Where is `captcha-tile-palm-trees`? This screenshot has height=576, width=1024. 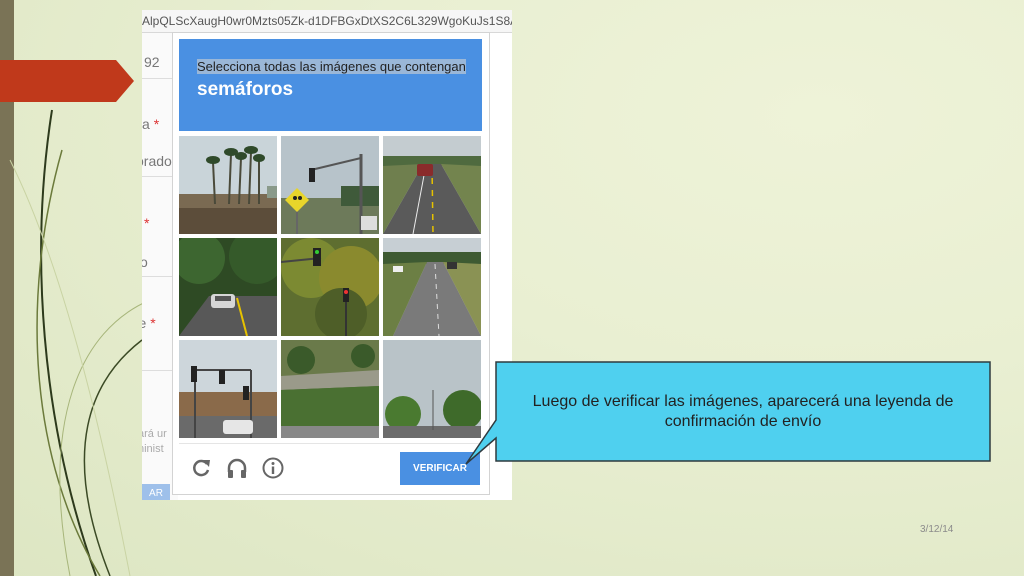 captcha-tile-palm-trees is located at coordinates (228, 185).